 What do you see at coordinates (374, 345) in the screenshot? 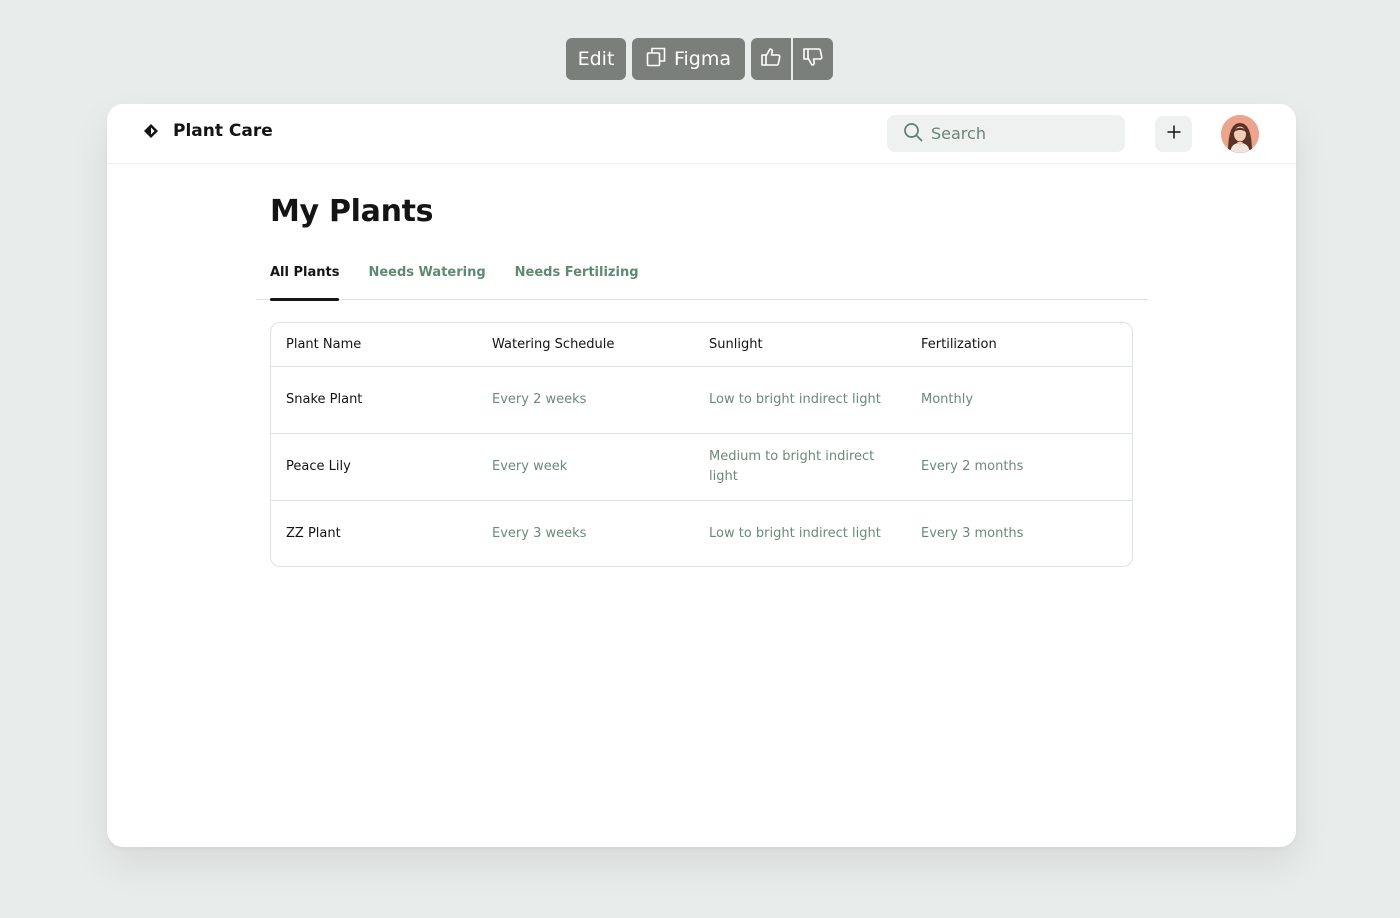
I see `column-header-plant-name: Plant Name` at bounding box center [374, 345].